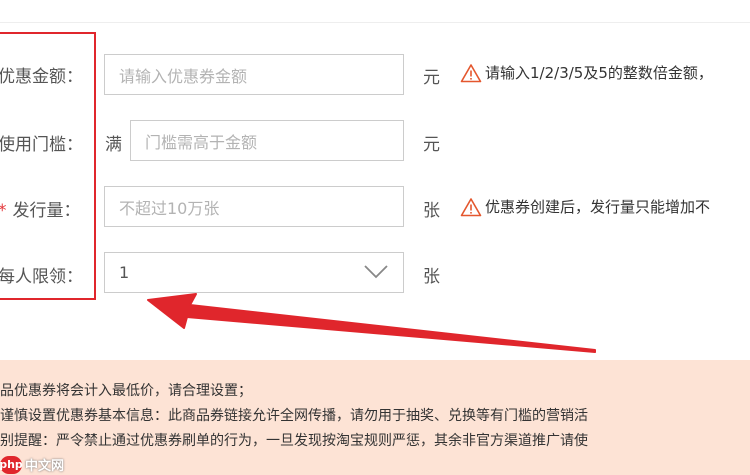 Image resolution: width=750 pixels, height=475 pixels. Describe the element at coordinates (254, 74) in the screenshot. I see `coupon-amount-input: 请输入优惠券金额` at that location.